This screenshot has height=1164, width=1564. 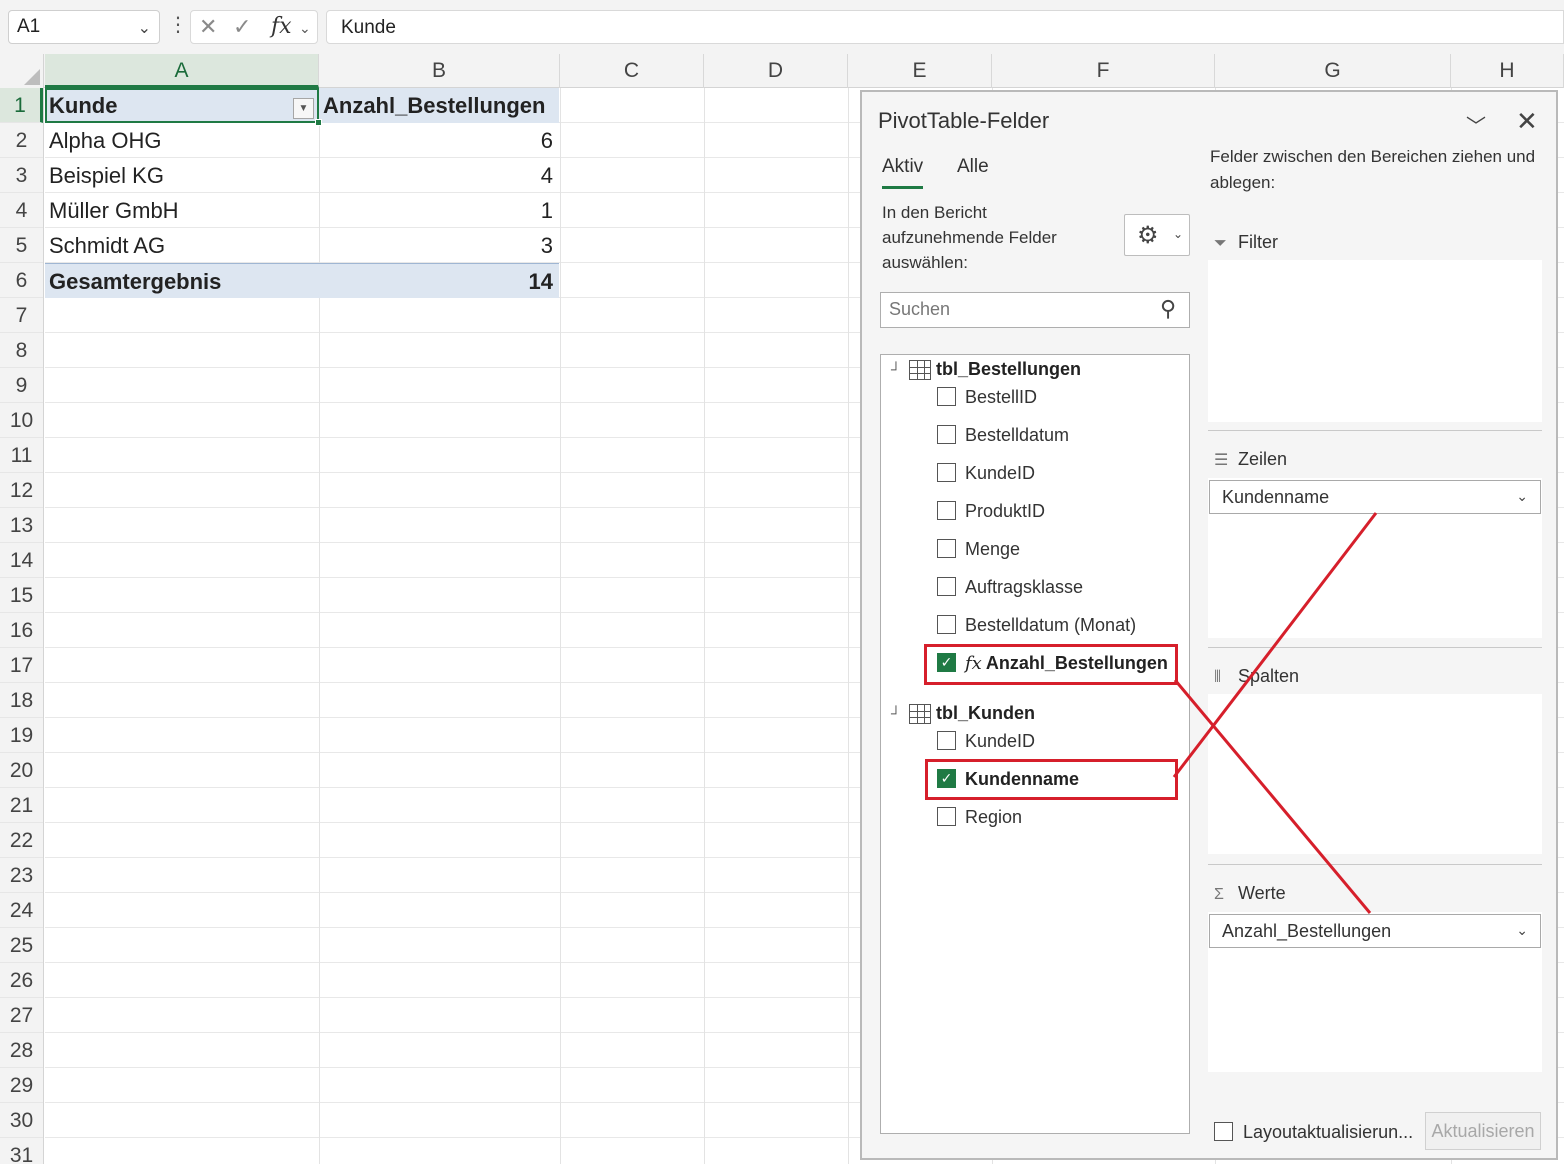 I want to click on row-header-24: 24, so click(x=21, y=910).